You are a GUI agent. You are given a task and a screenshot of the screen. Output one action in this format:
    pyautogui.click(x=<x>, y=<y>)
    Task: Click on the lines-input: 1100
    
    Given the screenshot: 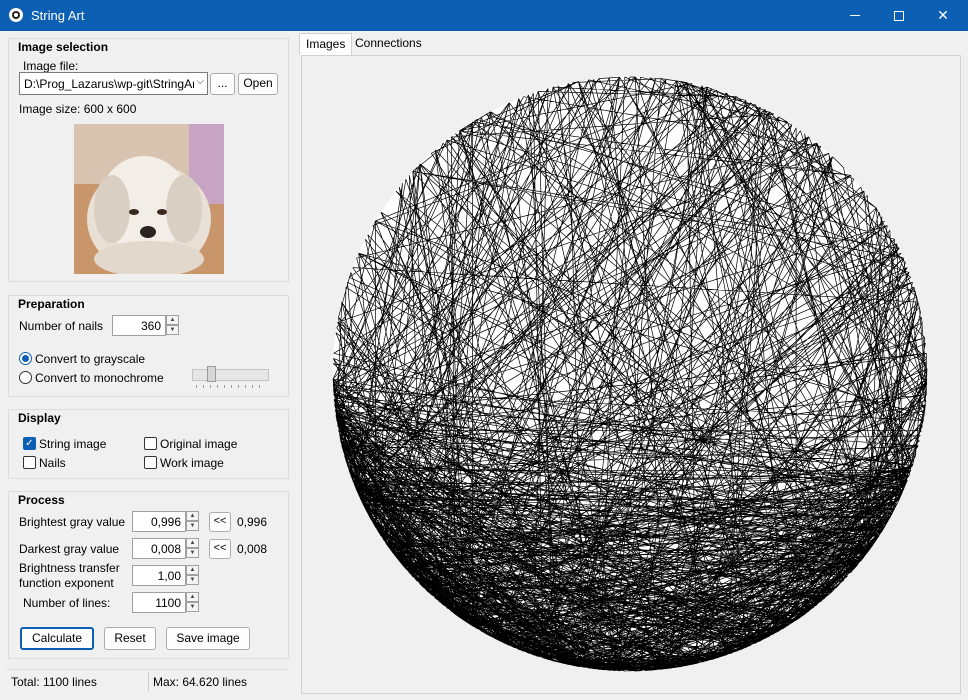 What is the action you would take?
    pyautogui.click(x=159, y=602)
    